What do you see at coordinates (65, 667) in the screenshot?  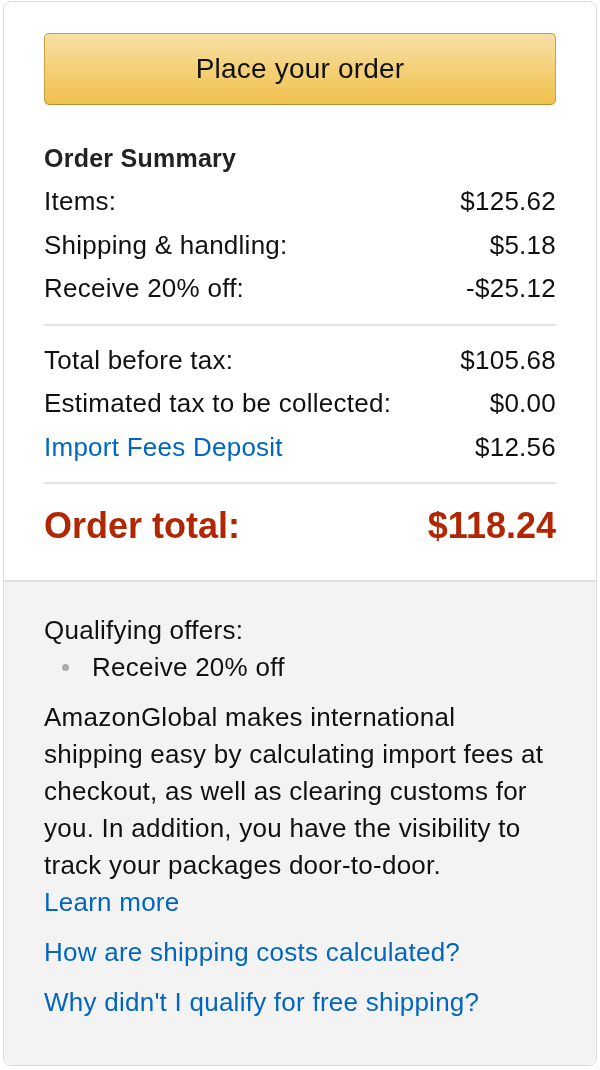 I see `bullet-icon` at bounding box center [65, 667].